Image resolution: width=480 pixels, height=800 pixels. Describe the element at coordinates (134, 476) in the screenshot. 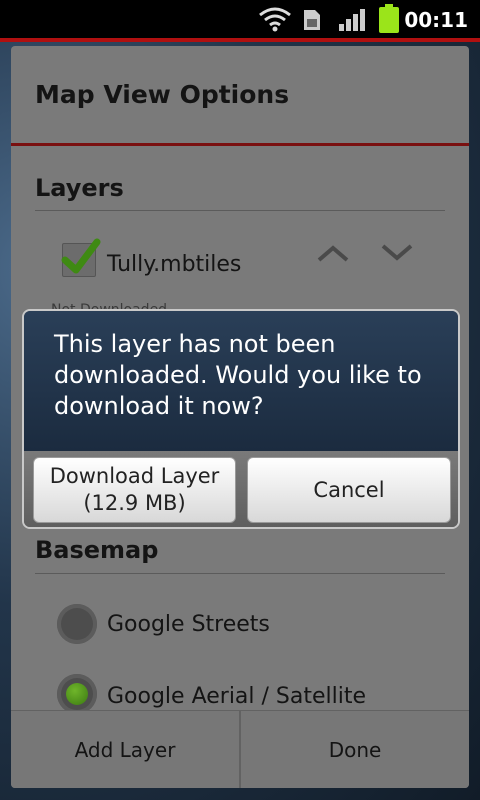

I see `download-button-label: Download Layer` at that location.